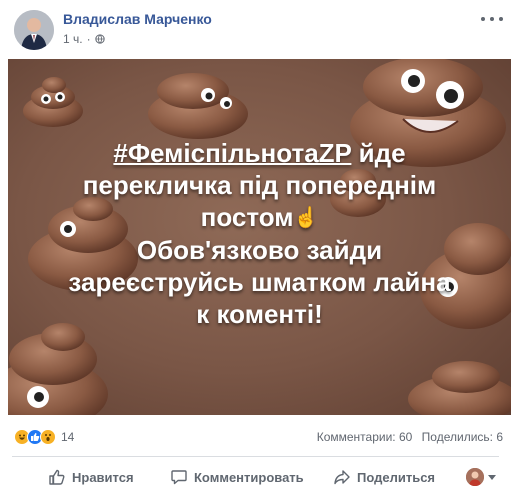 The image size is (511, 498). I want to click on more-options-icon, so click(492, 19).